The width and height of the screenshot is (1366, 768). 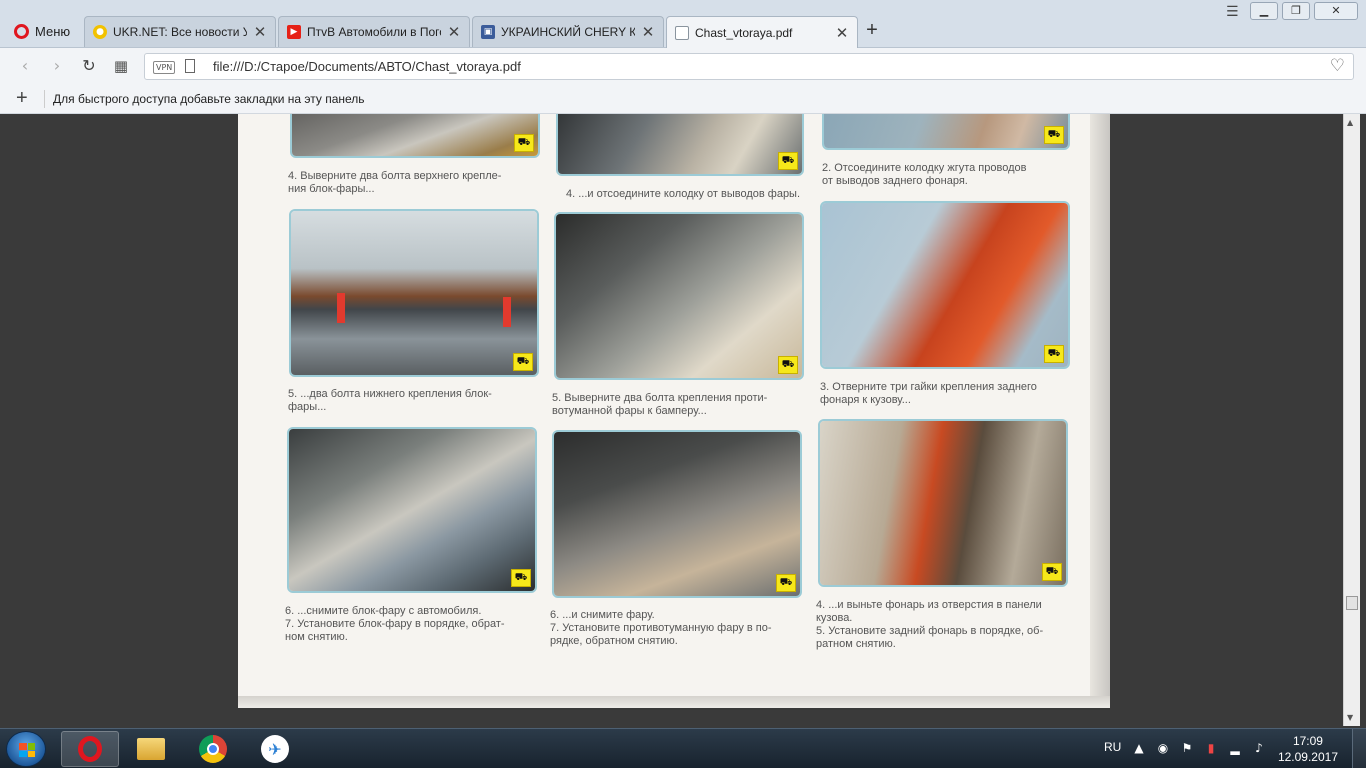 What do you see at coordinates (1307, 757) in the screenshot?
I see `clock-date: 12.09.2017` at bounding box center [1307, 757].